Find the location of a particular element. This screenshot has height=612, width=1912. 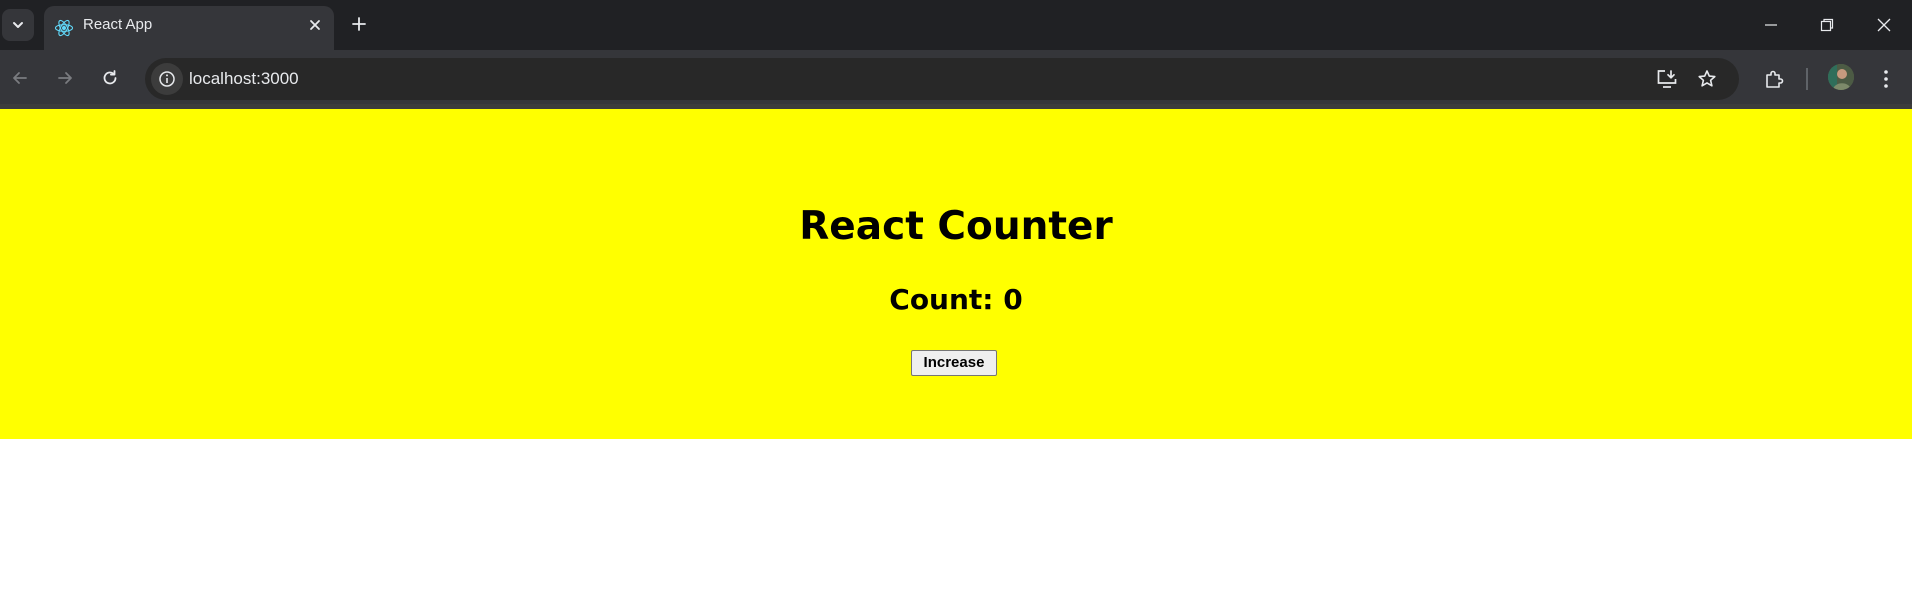

tab-close-button is located at coordinates (315, 25).